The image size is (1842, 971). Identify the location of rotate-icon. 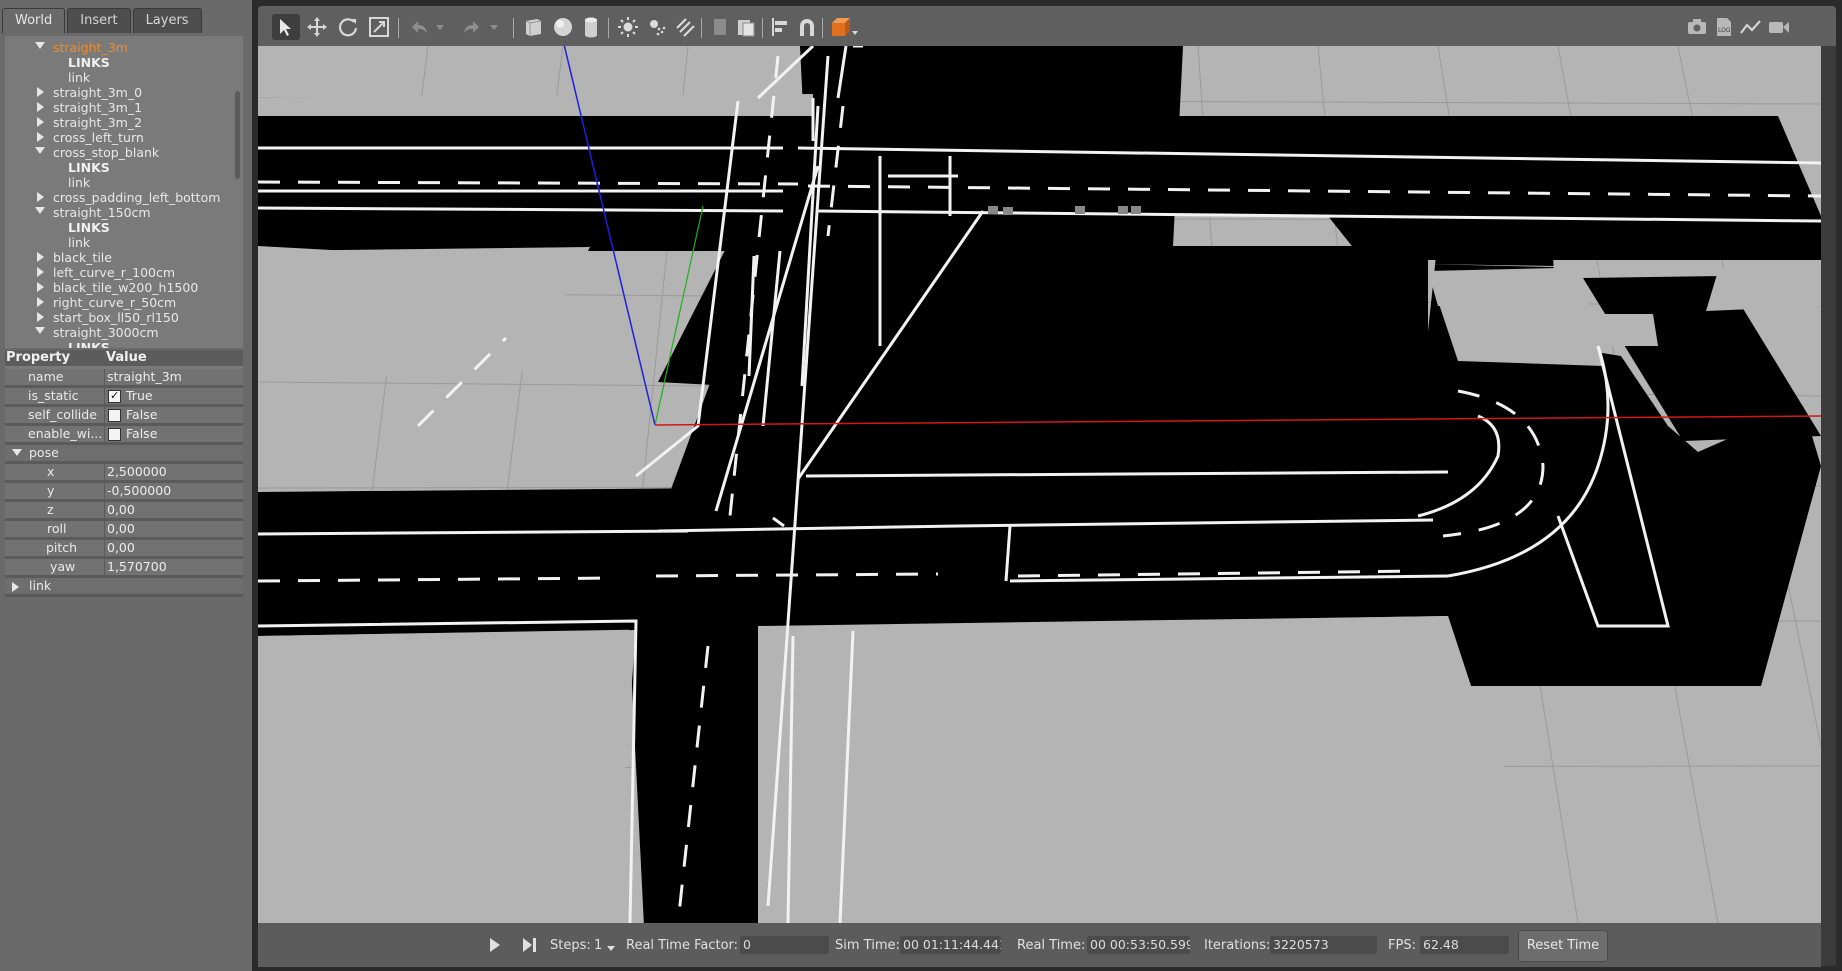
(348, 27).